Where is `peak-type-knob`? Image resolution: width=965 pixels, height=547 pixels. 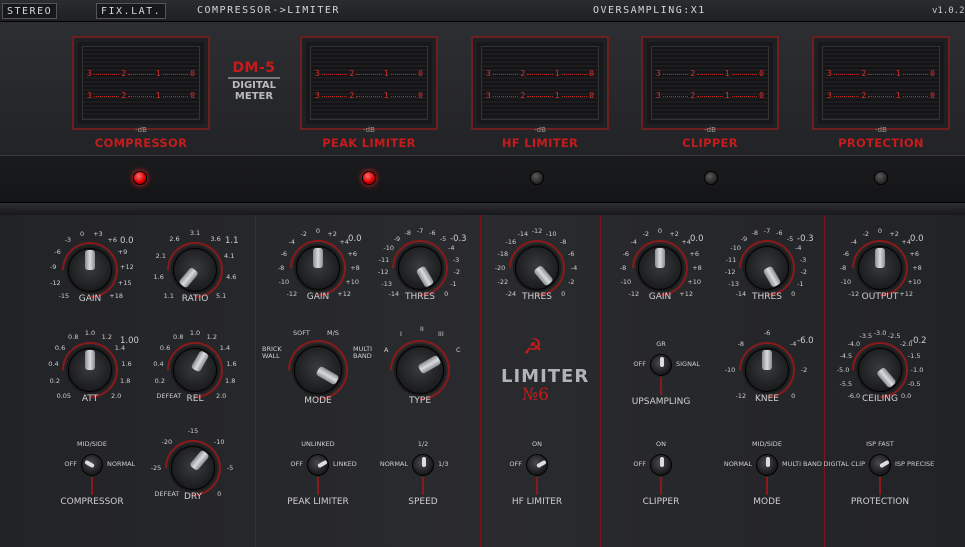
peak-type-knob is located at coordinates (420, 370).